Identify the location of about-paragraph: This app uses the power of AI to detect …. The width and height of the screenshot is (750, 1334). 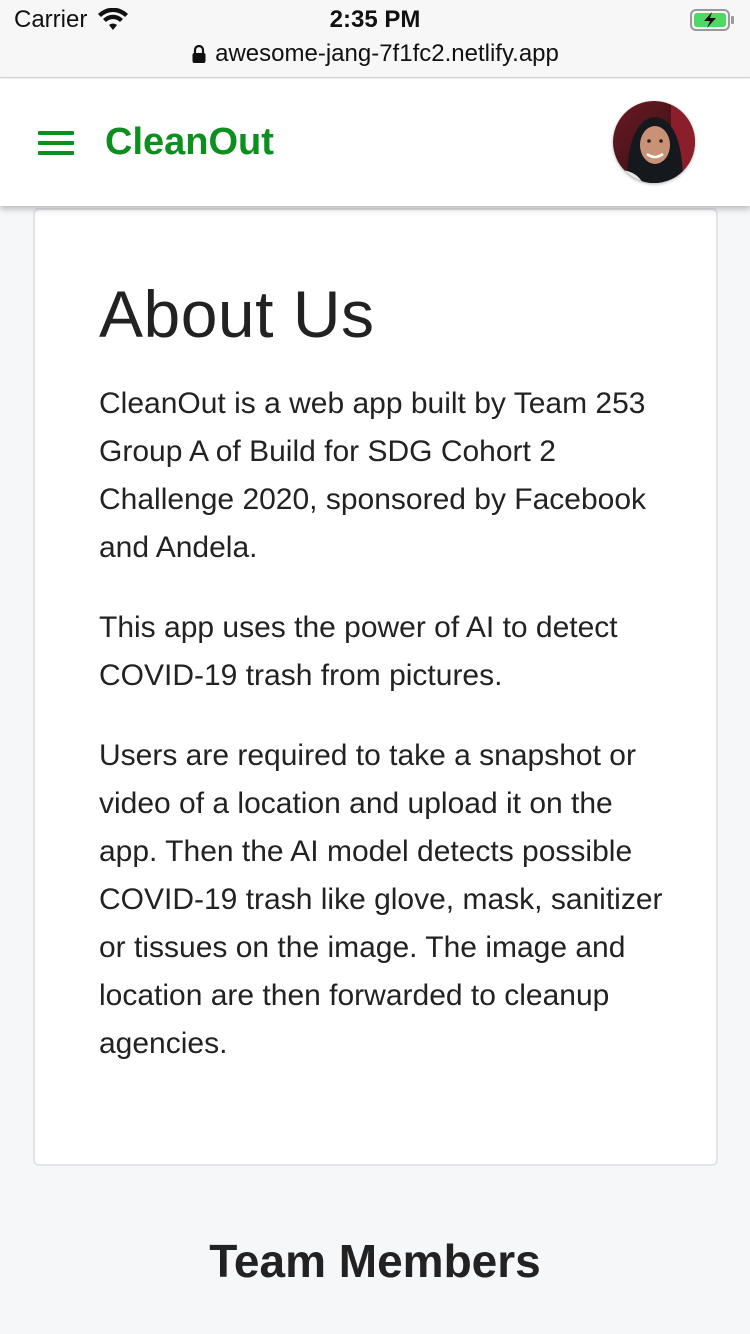
(358, 651).